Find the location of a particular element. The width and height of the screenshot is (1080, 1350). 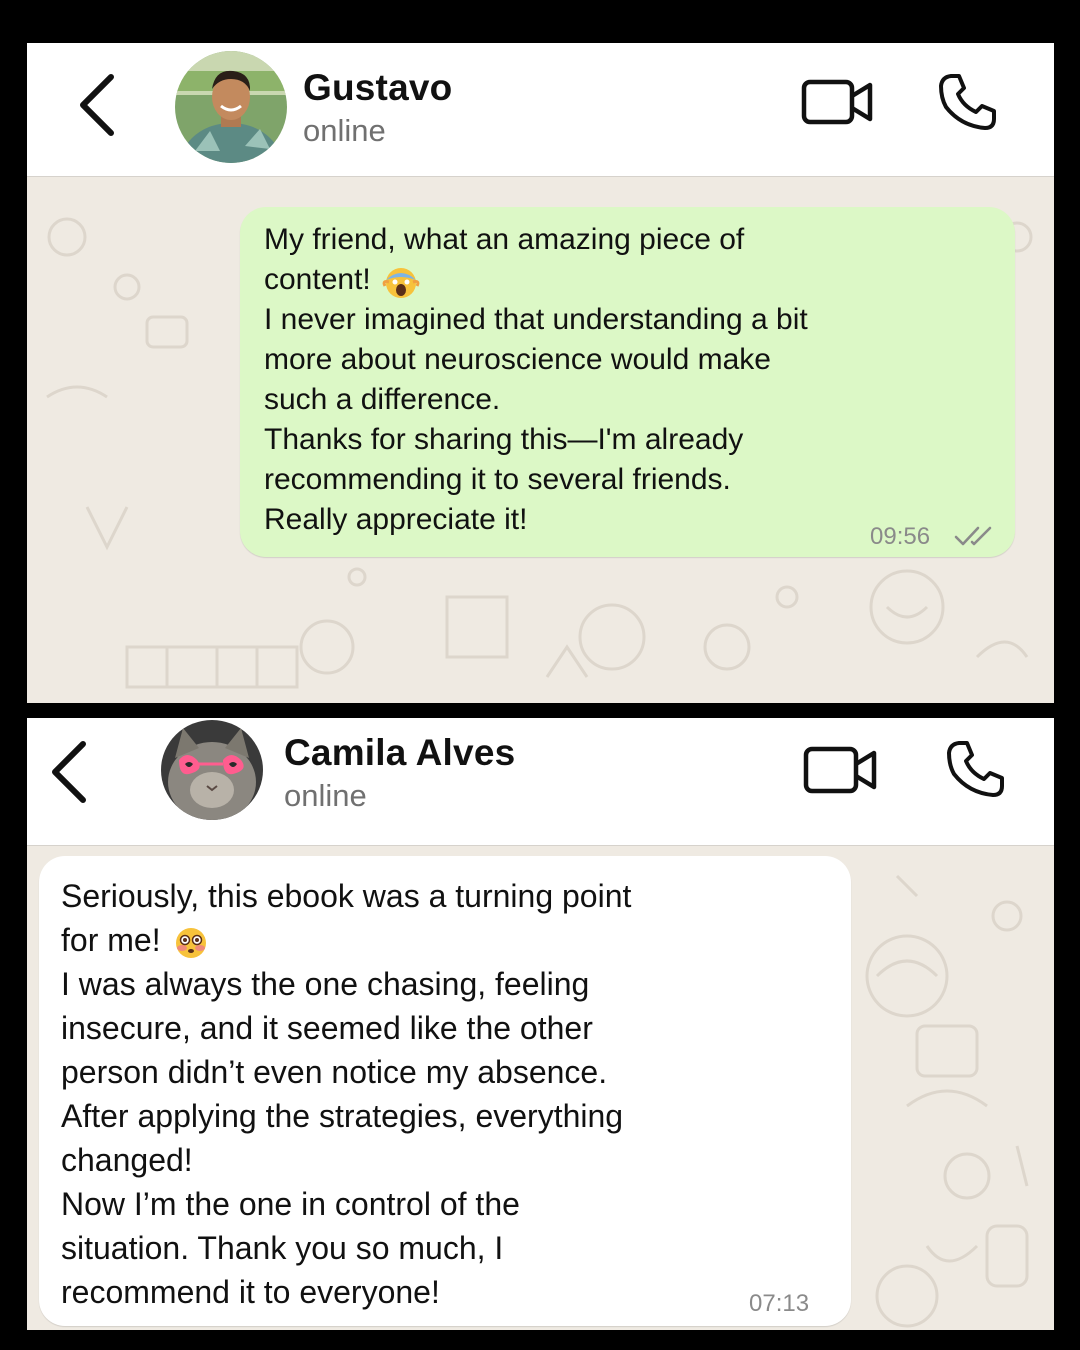

message-line: more about neuroscience would make is located at coordinates (517, 359).